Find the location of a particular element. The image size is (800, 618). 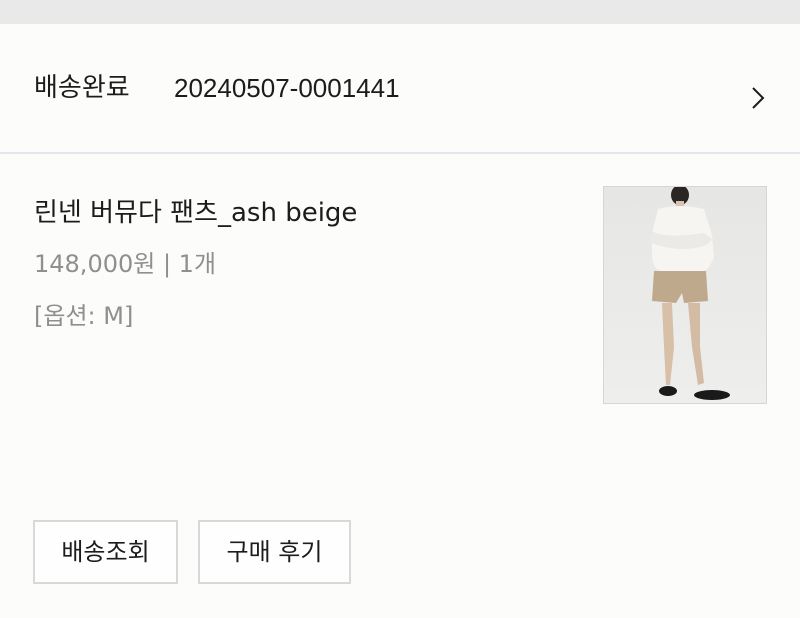

top-strip is located at coordinates (400, 12).